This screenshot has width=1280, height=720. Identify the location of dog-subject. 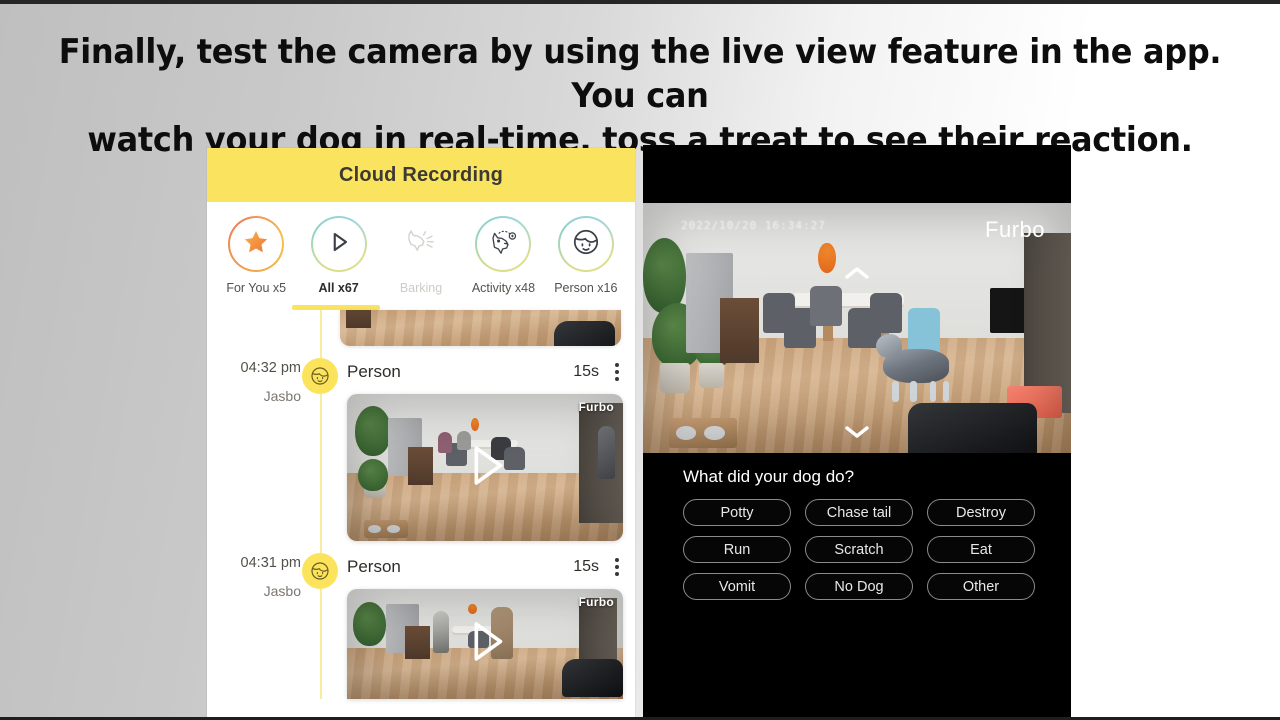
(920, 367).